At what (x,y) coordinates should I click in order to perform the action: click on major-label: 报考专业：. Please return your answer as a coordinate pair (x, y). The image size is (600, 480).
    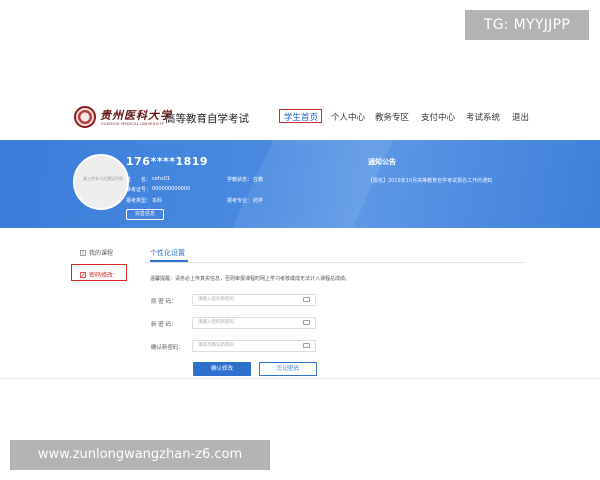
    Looking at the image, I should click on (240, 201).